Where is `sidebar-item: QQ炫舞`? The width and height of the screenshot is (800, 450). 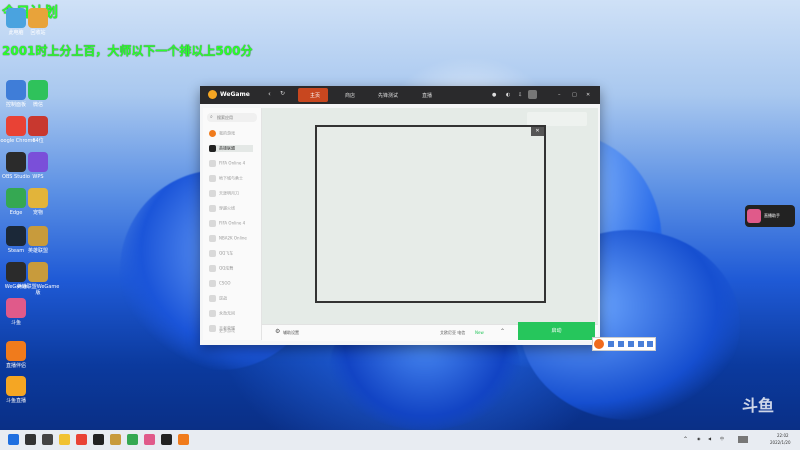
sidebar-item: QQ炫舞 is located at coordinates (221, 268).